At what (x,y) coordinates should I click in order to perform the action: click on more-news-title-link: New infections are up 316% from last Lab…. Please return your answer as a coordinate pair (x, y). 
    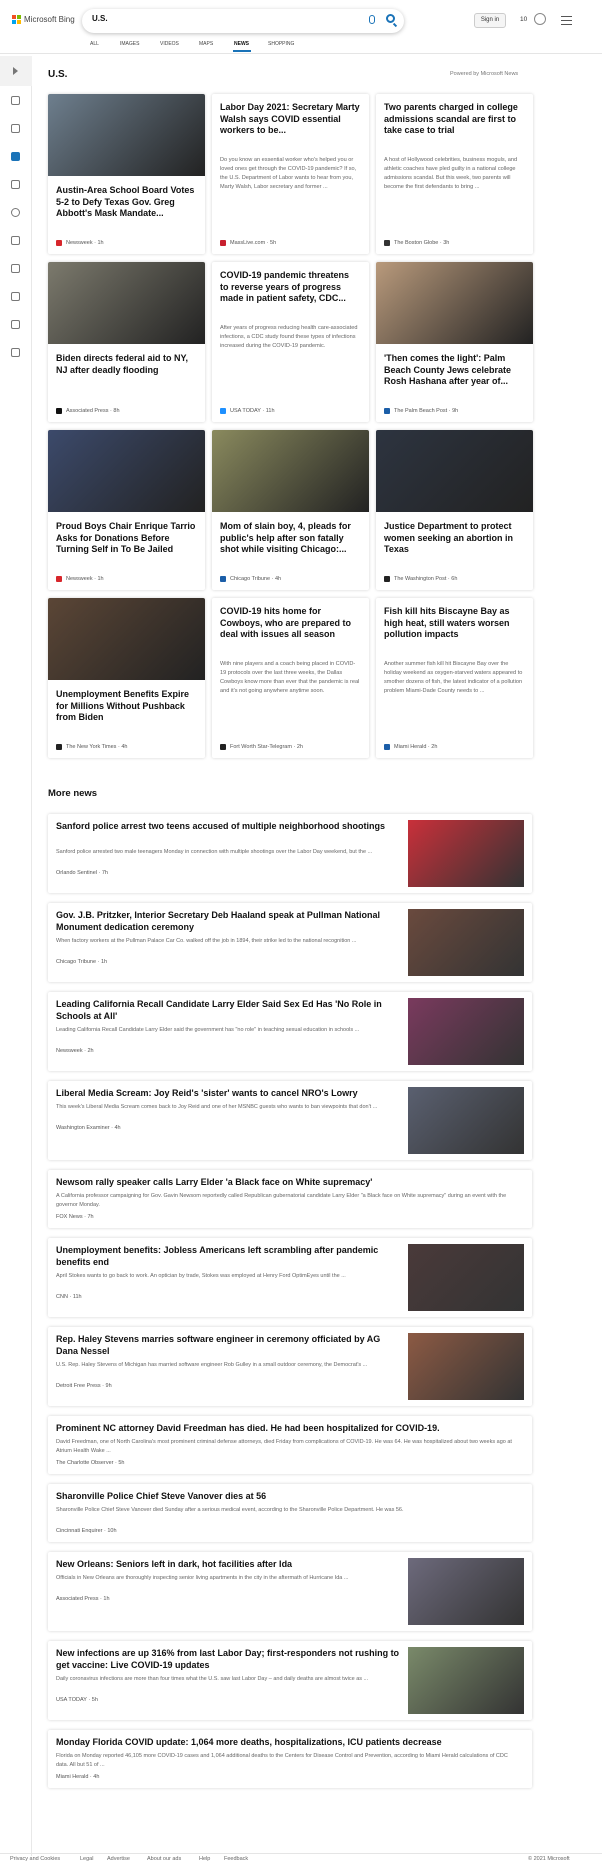
    Looking at the image, I should click on (228, 1659).